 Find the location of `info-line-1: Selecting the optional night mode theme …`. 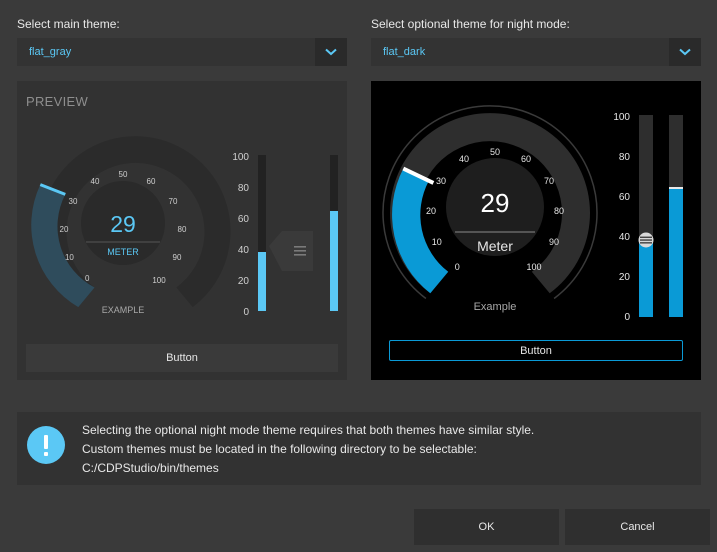

info-line-1: Selecting the optional night mode theme … is located at coordinates (308, 430).